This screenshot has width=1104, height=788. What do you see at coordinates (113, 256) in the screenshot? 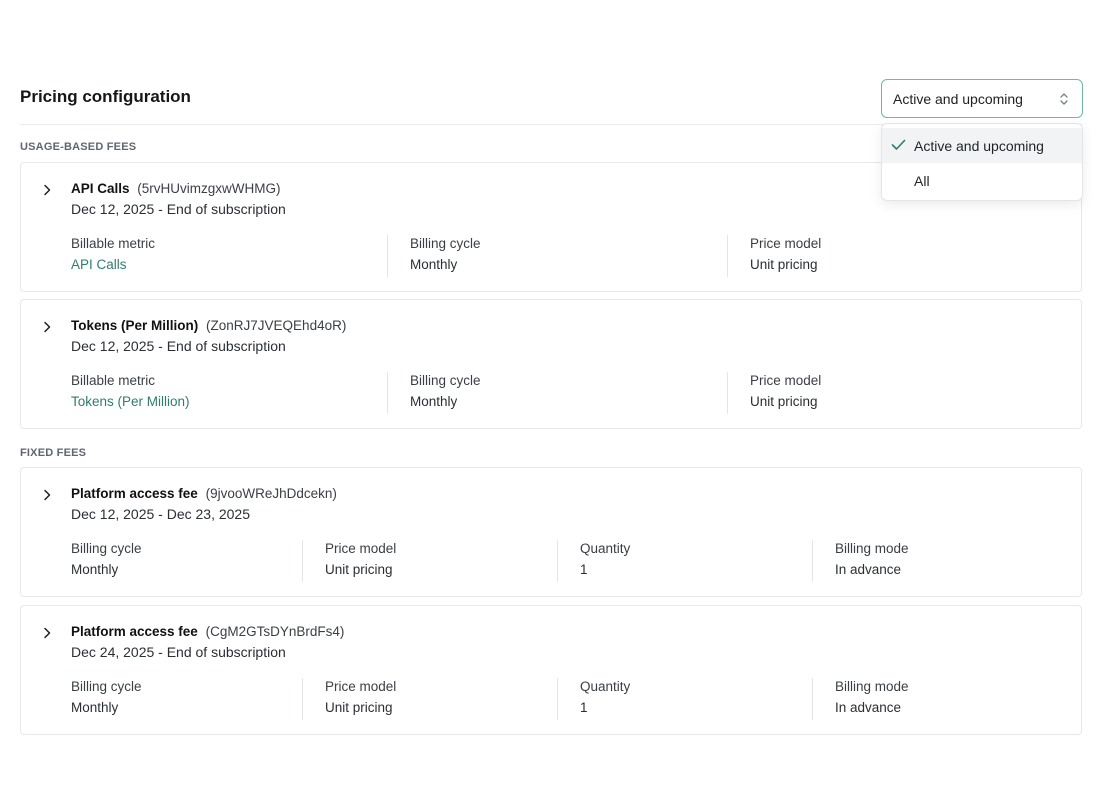
I see `billable-metric-field: Billable metric API Calls` at bounding box center [113, 256].